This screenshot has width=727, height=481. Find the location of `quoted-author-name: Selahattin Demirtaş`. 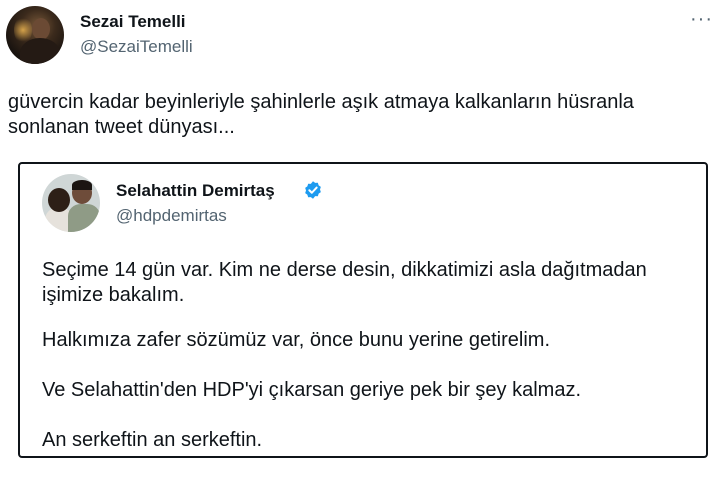

quoted-author-name: Selahattin Demirtaş is located at coordinates (195, 191).